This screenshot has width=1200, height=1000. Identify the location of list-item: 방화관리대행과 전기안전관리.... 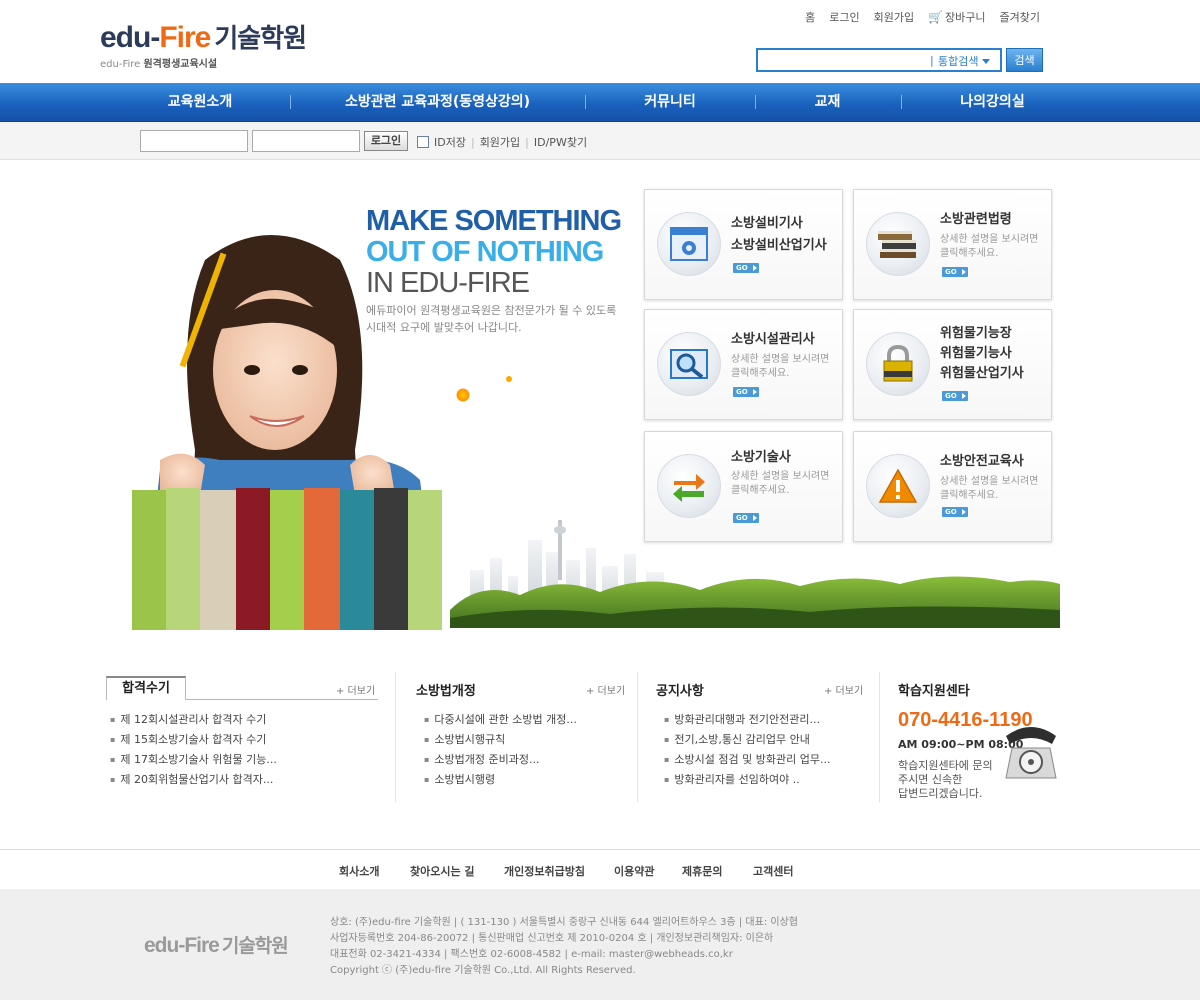
(747, 720).